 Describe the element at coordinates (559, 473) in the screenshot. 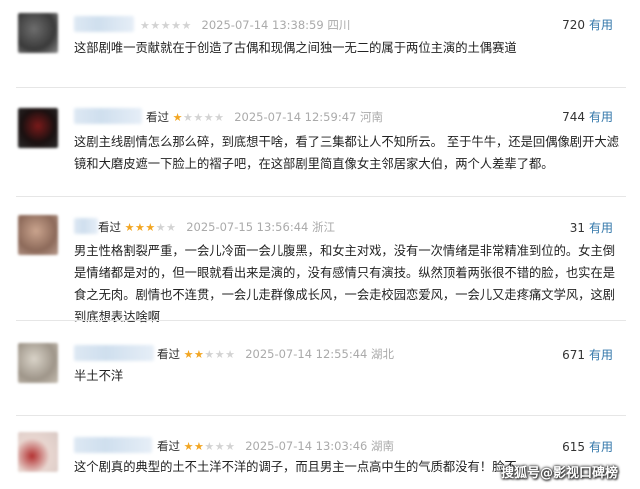

I see `watermark: 搜狐号@影视口碑榜` at that location.